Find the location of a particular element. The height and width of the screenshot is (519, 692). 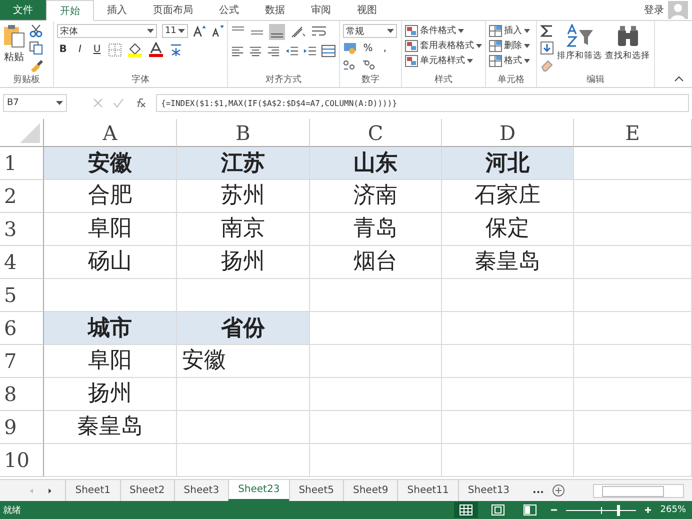

collapse-ribbon-icon is located at coordinates (679, 79).